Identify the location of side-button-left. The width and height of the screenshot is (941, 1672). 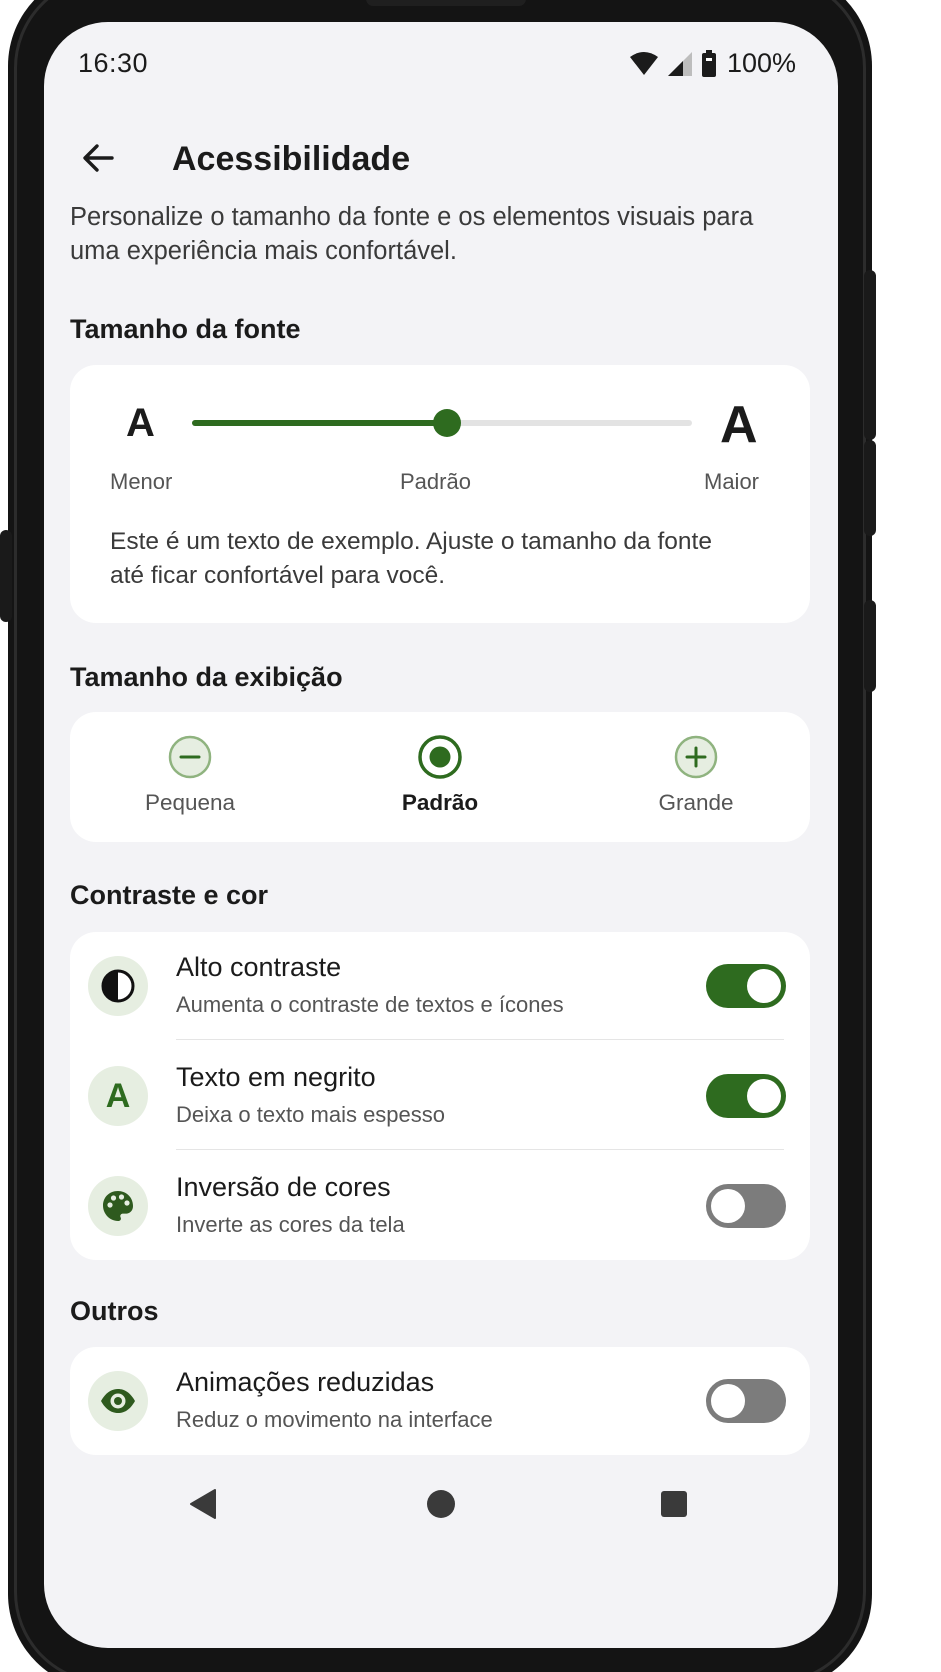
(6, 576).